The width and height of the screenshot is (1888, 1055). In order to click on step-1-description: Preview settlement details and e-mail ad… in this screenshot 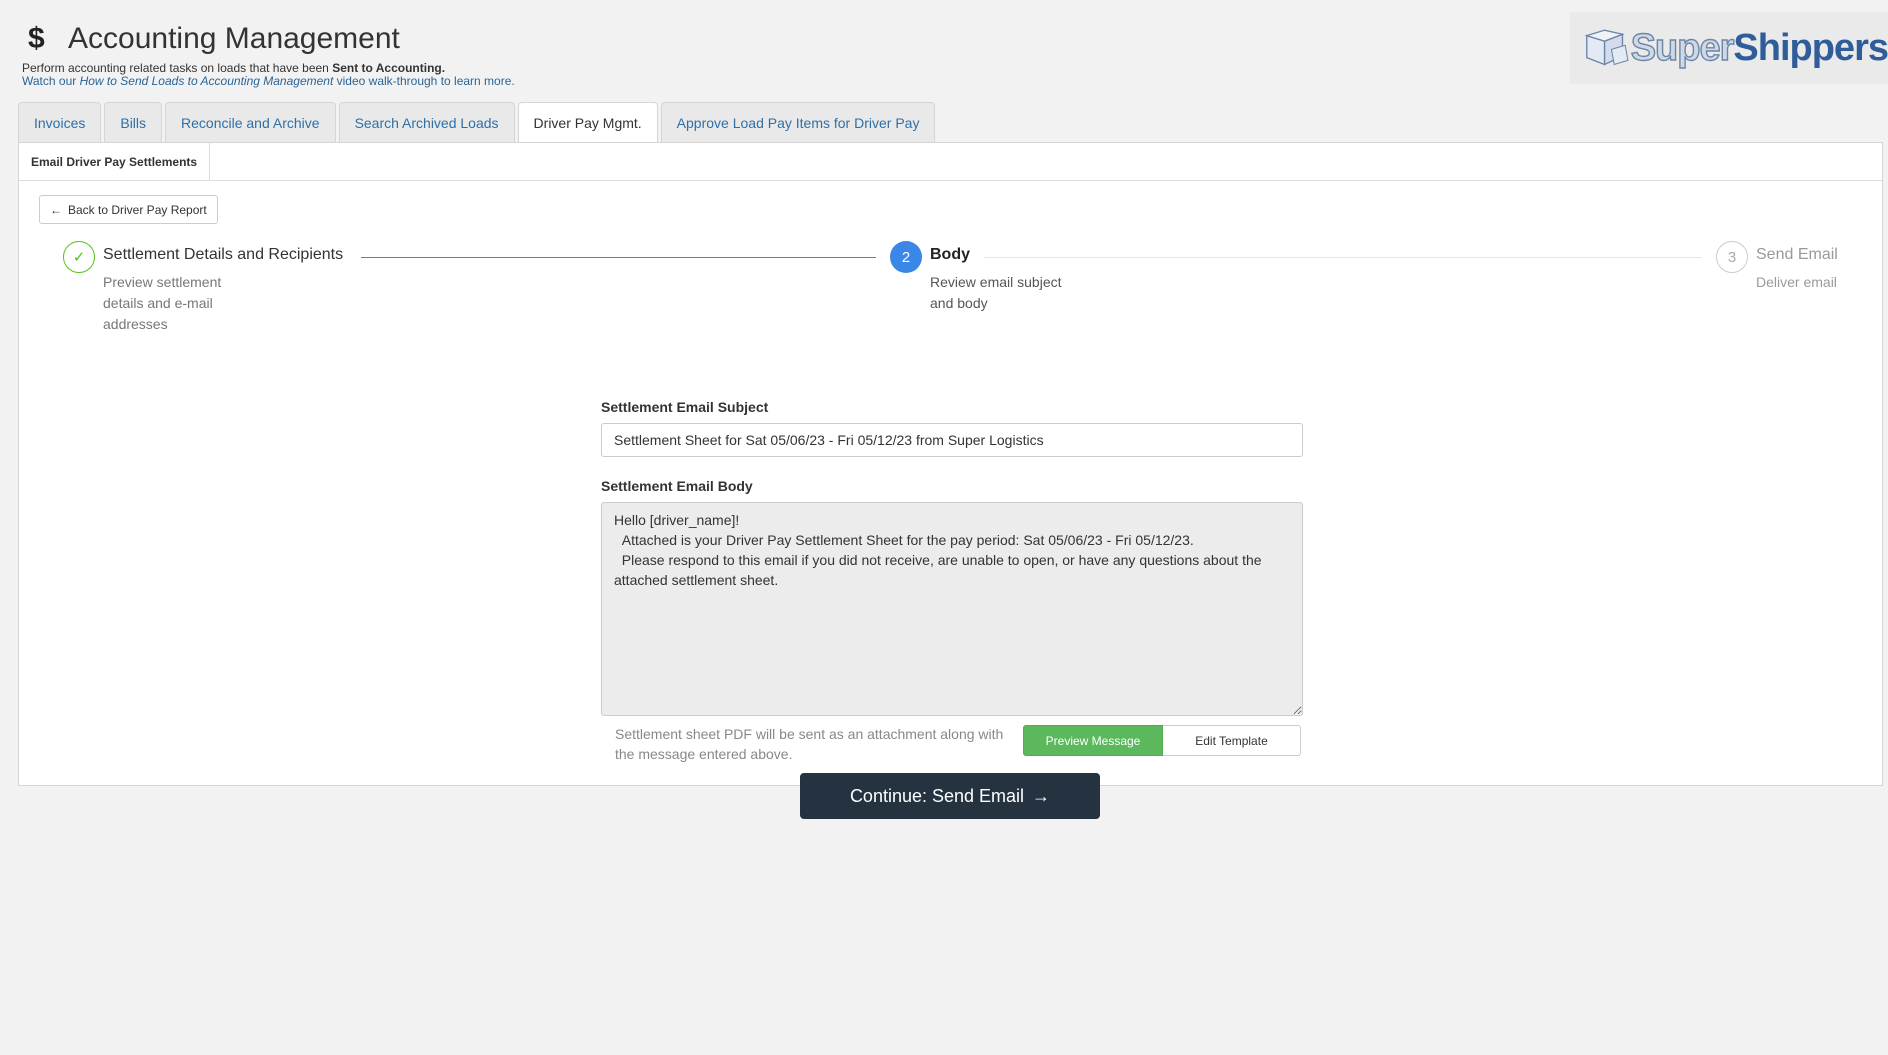, I will do `click(162, 303)`.